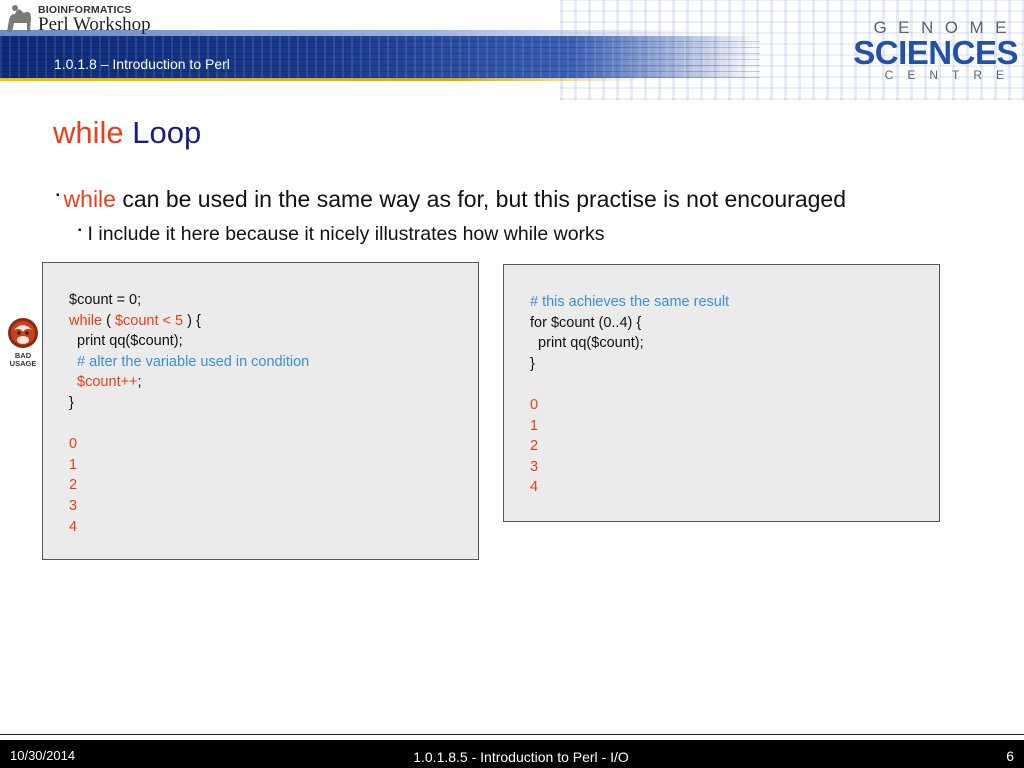 The width and height of the screenshot is (1024, 768). What do you see at coordinates (89, 199) in the screenshot?
I see `bullet-1-keyword: while` at bounding box center [89, 199].